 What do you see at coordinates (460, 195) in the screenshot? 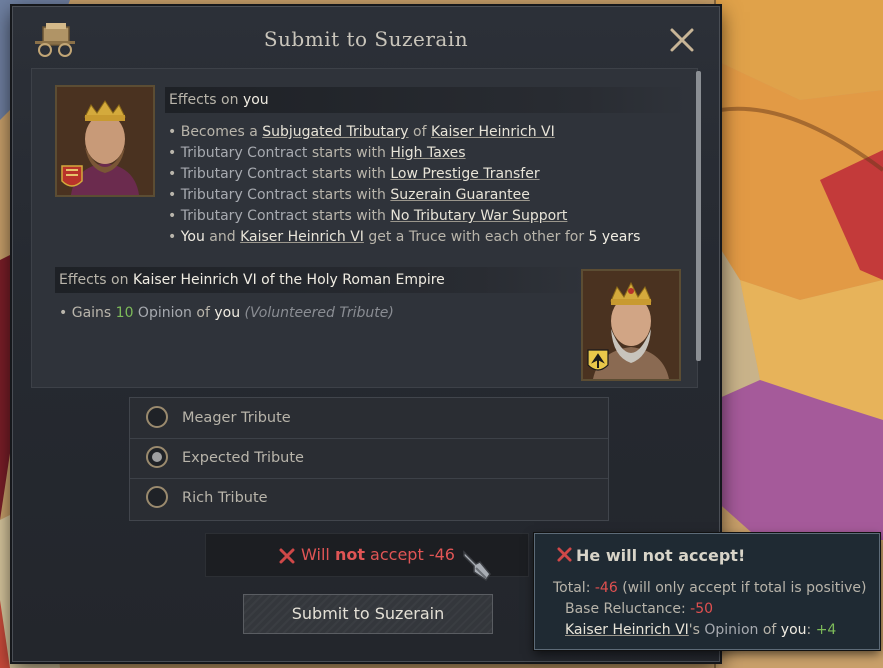
I see `suzerain-guarantee-link: Suzerain Guarantee` at bounding box center [460, 195].